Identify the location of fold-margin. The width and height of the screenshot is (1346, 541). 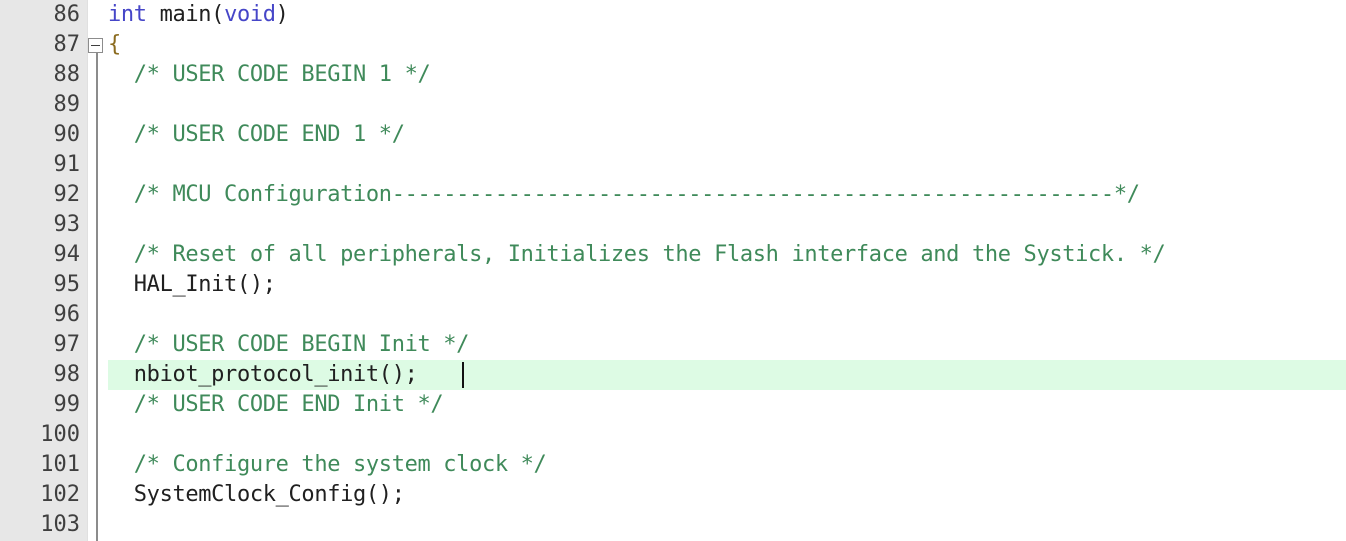
(98, 270).